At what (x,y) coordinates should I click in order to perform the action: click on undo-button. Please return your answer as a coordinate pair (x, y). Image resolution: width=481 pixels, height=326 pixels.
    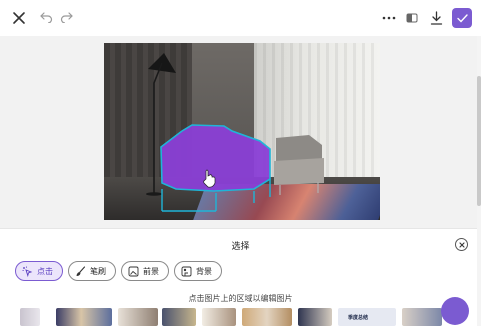
    Looking at the image, I should click on (46, 17).